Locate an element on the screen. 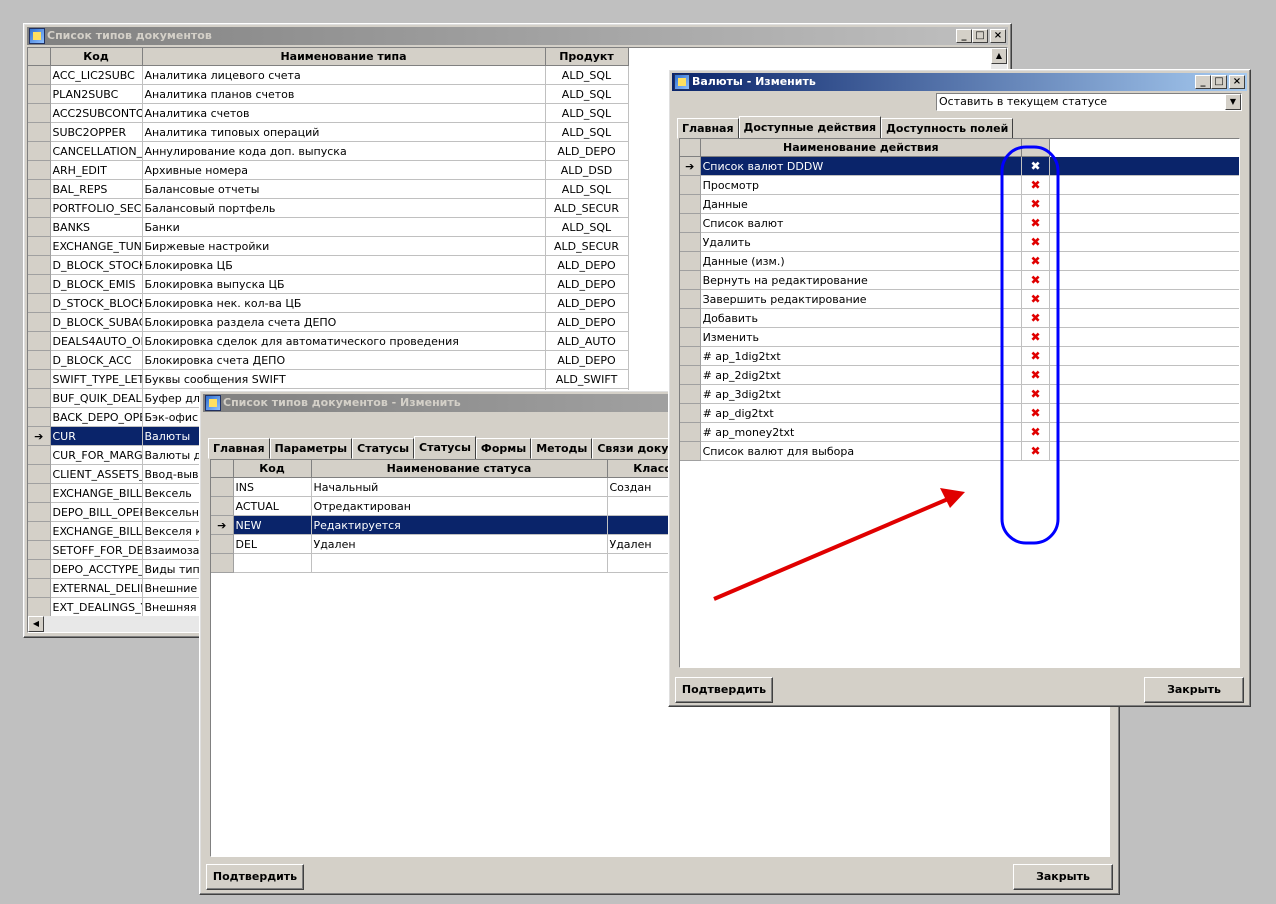 The width and height of the screenshot is (1276, 904). cell-action-name: # ap_dig2txt is located at coordinates (861, 413).